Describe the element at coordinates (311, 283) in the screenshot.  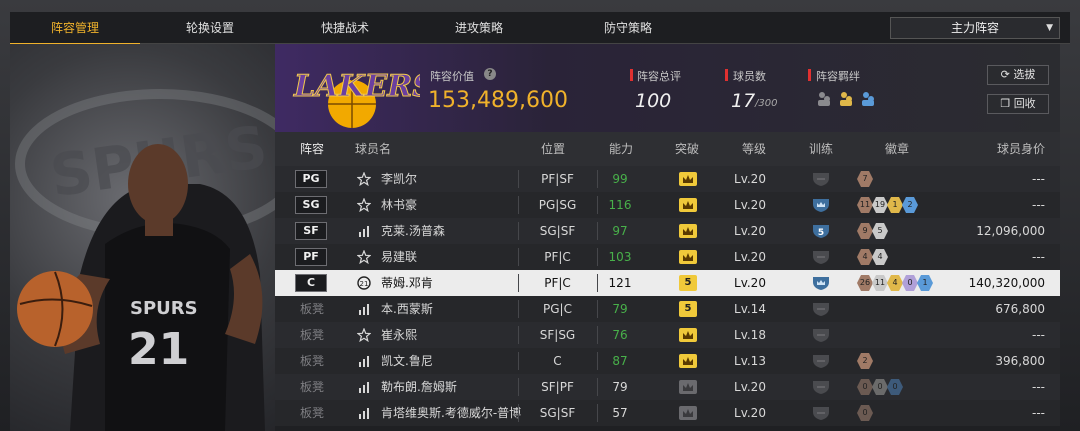
I see `lineup-slot-badge: C` at that location.